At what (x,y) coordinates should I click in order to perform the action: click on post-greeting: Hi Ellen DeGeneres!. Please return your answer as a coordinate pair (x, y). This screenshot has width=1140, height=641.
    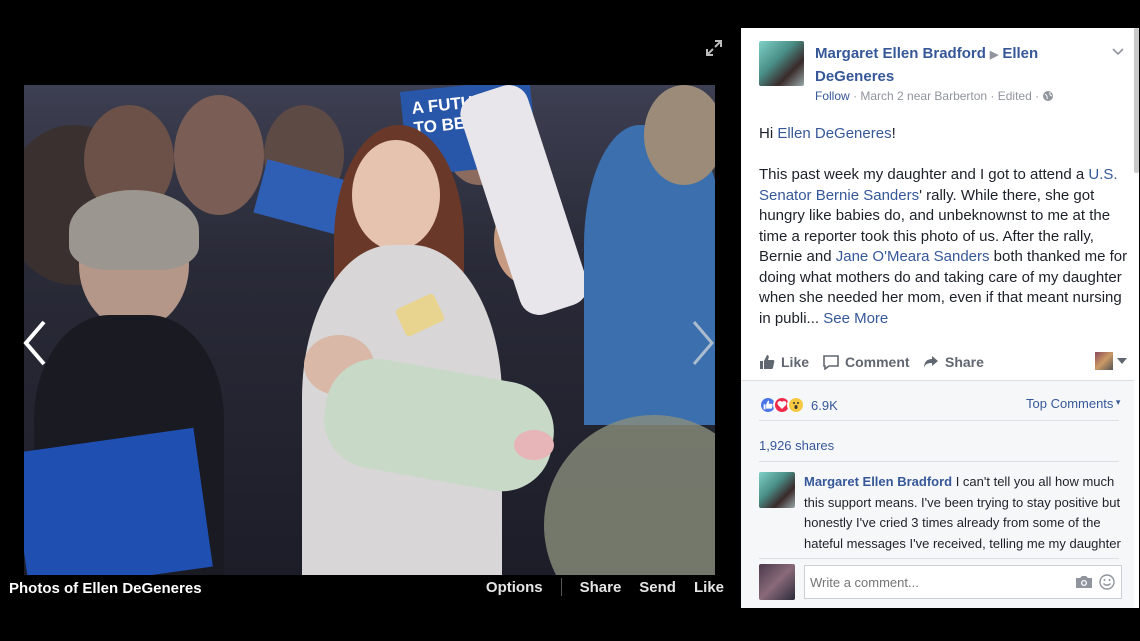
    Looking at the image, I should click on (827, 133).